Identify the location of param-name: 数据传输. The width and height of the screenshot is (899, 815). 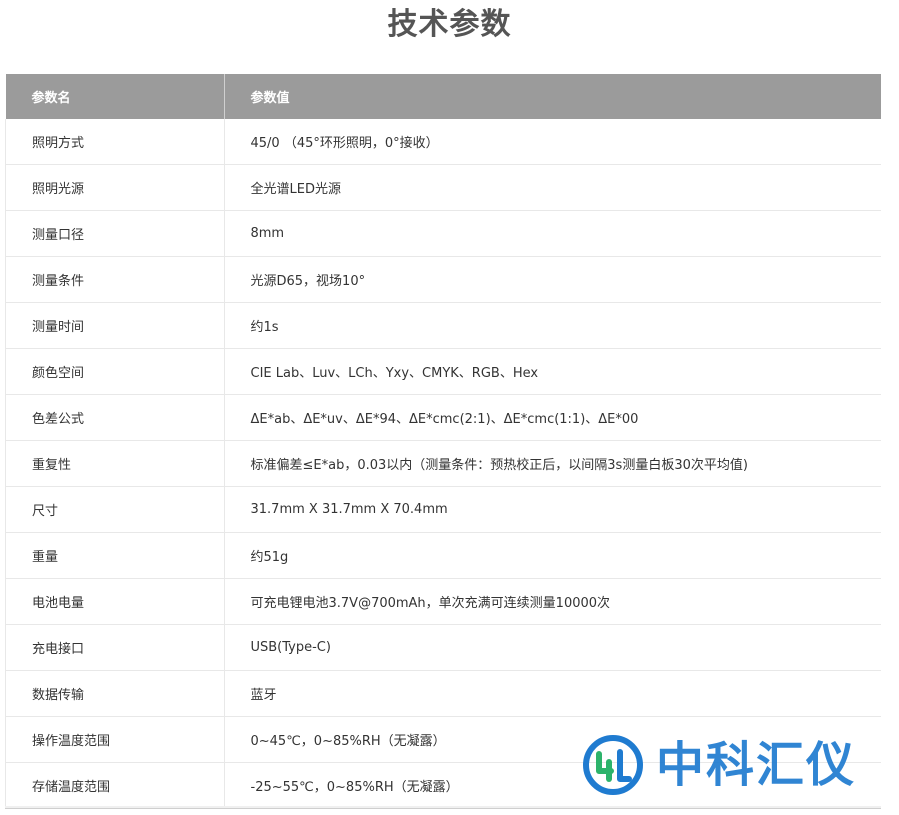
(115, 693).